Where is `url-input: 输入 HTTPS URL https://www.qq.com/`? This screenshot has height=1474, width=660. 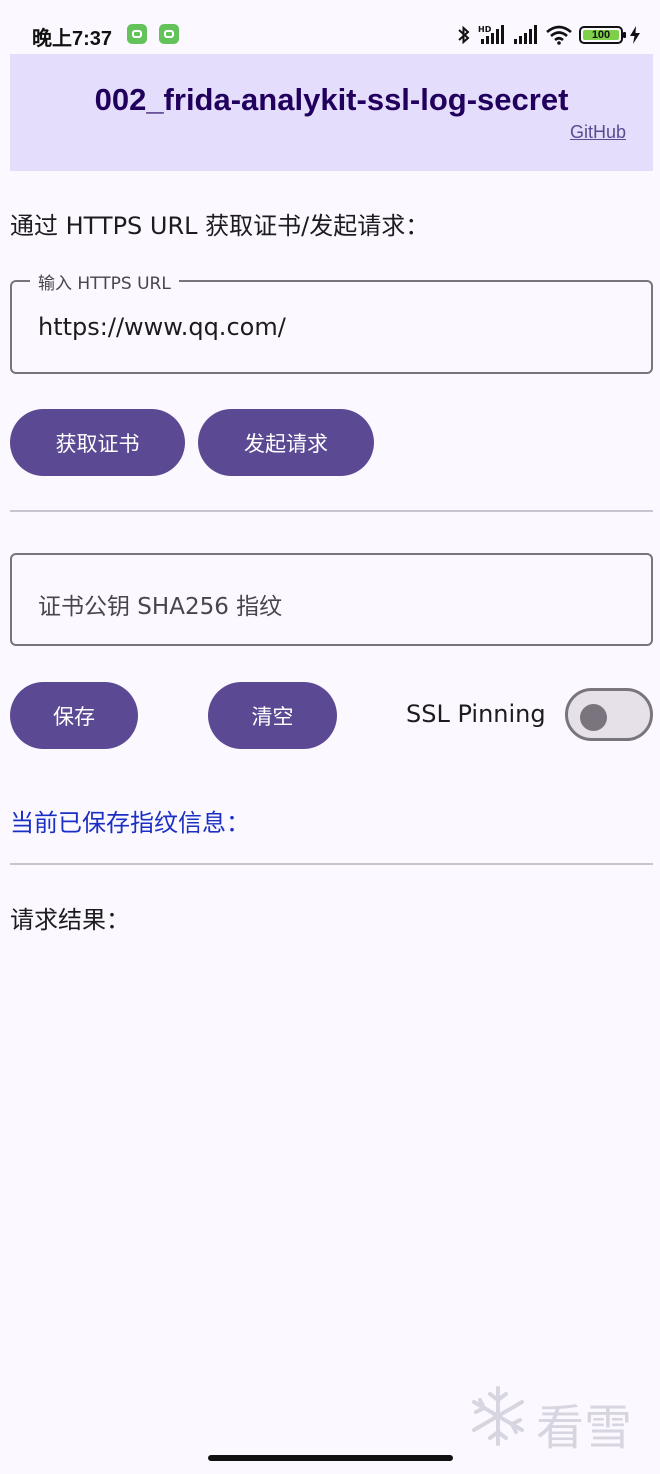 url-input: 输入 HTTPS URL https://www.qq.com/ is located at coordinates (331, 321).